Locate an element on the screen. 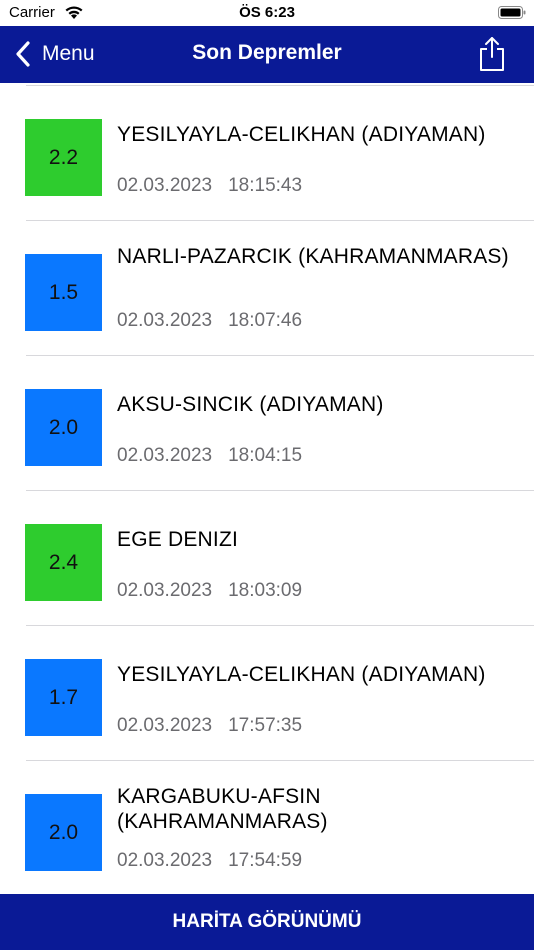  location-label: AKSU-SINCIK (ADIYAMAN) is located at coordinates (250, 404).